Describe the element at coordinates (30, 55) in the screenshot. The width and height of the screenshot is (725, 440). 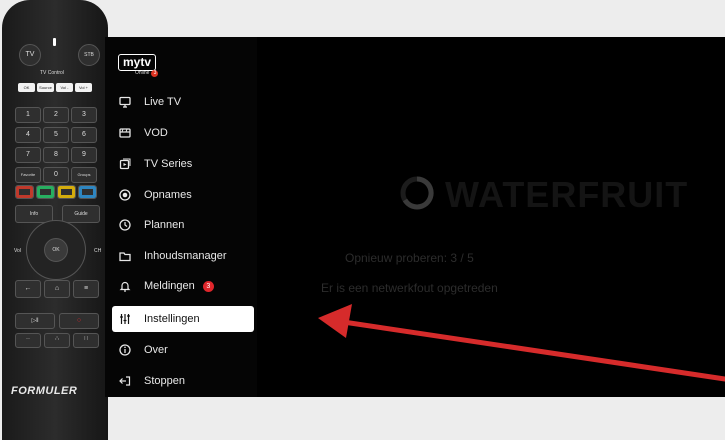
I see `tv-power-button: TV` at that location.